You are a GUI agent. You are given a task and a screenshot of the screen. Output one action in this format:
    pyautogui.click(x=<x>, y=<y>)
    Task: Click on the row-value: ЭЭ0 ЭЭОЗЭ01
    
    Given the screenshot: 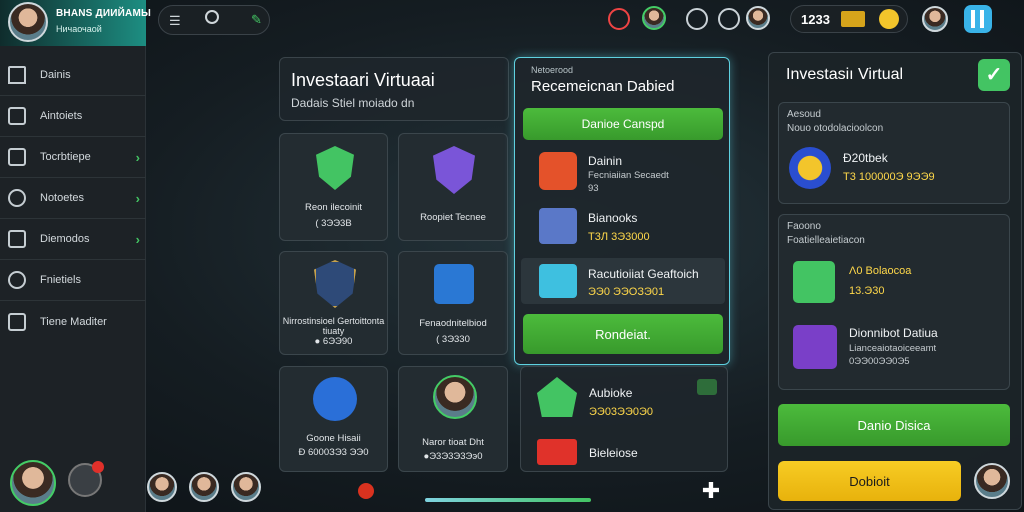 What is the action you would take?
    pyautogui.click(x=626, y=292)
    